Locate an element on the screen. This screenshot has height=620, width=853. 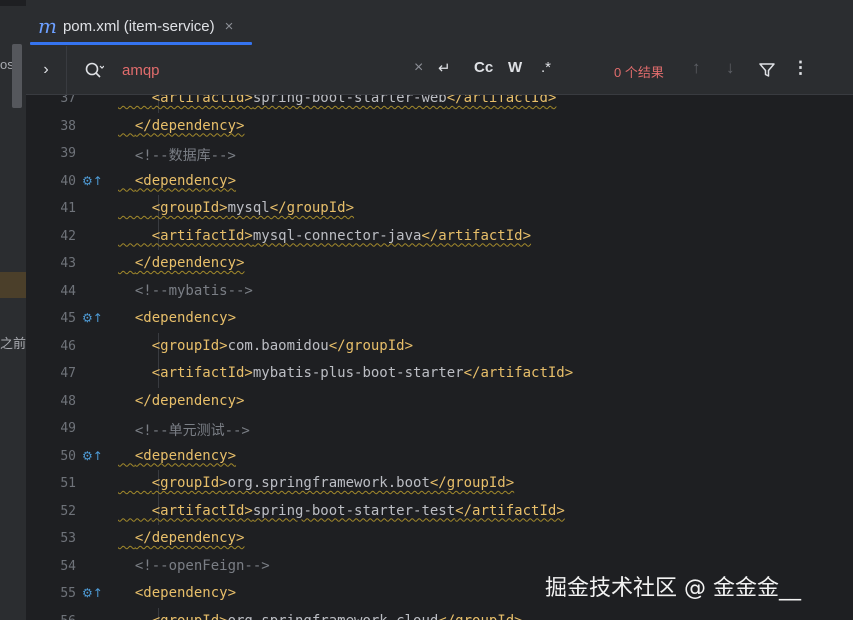
tab-close-icon: × is located at coordinates (229, 26).